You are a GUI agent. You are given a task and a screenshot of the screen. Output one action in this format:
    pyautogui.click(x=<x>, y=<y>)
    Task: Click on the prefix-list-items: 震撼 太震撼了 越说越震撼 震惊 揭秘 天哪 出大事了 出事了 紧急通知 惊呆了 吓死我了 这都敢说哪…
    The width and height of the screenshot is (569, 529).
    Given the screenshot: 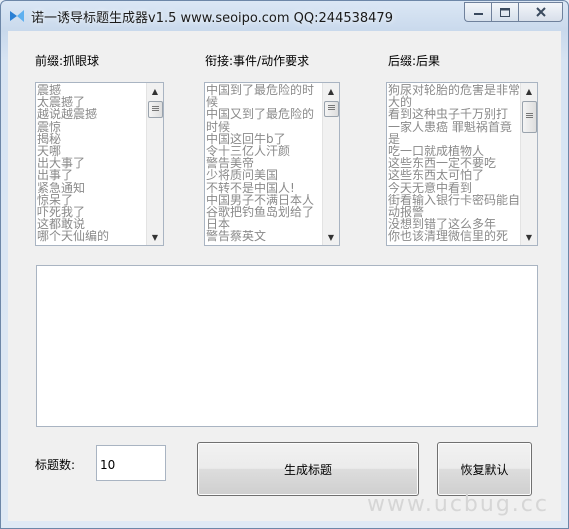 What is the action you would take?
    pyautogui.click(x=91, y=164)
    